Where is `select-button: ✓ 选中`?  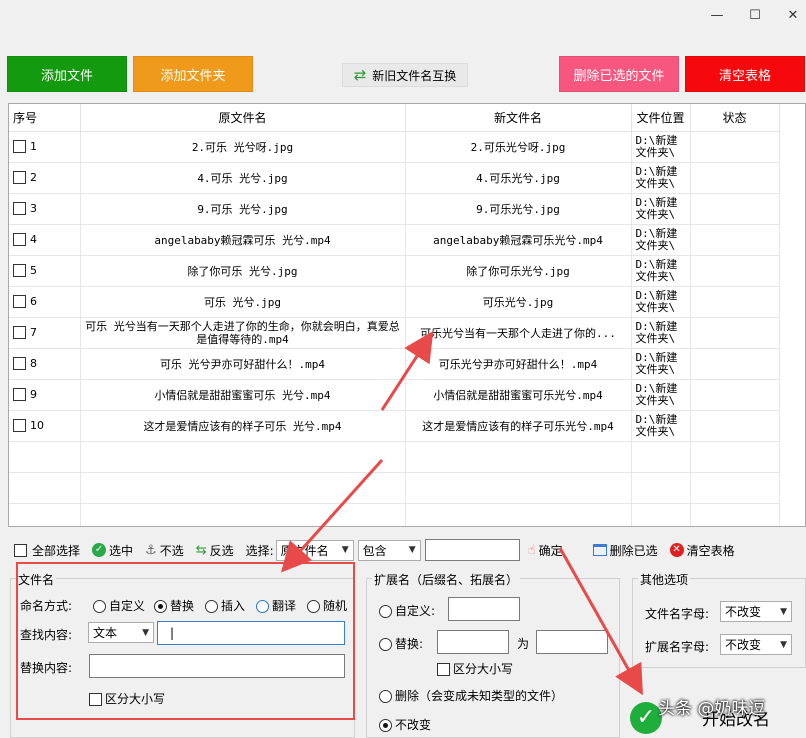 select-button: ✓ 选中 is located at coordinates (112, 550).